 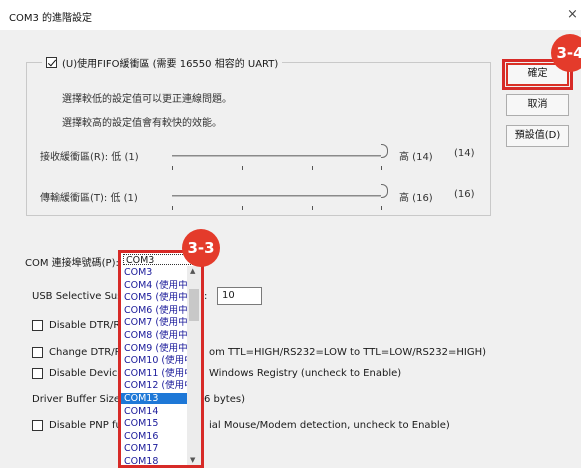 I want to click on fifo-checkbox-label: (U)使用FIFO緩衝區 (需要 16550 相容的 UART), so click(x=170, y=64).